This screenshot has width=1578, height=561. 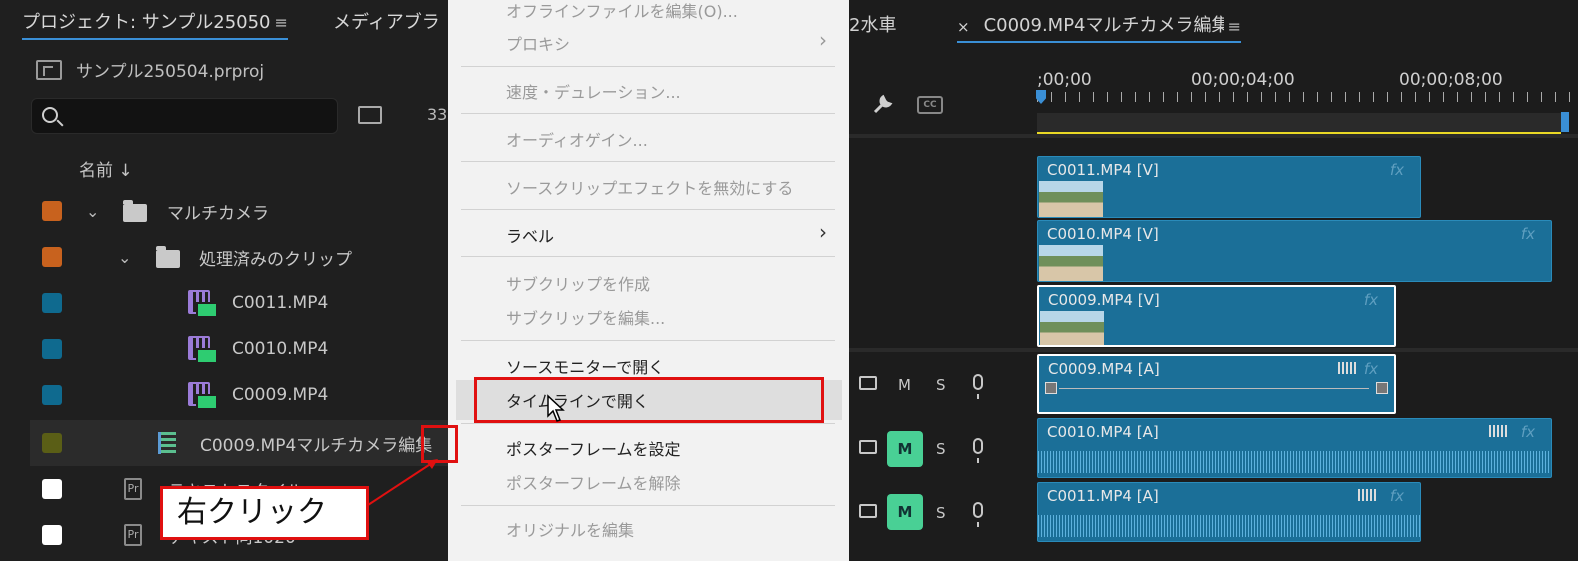 I want to click on mouse-cursor-icon, so click(x=556, y=408).